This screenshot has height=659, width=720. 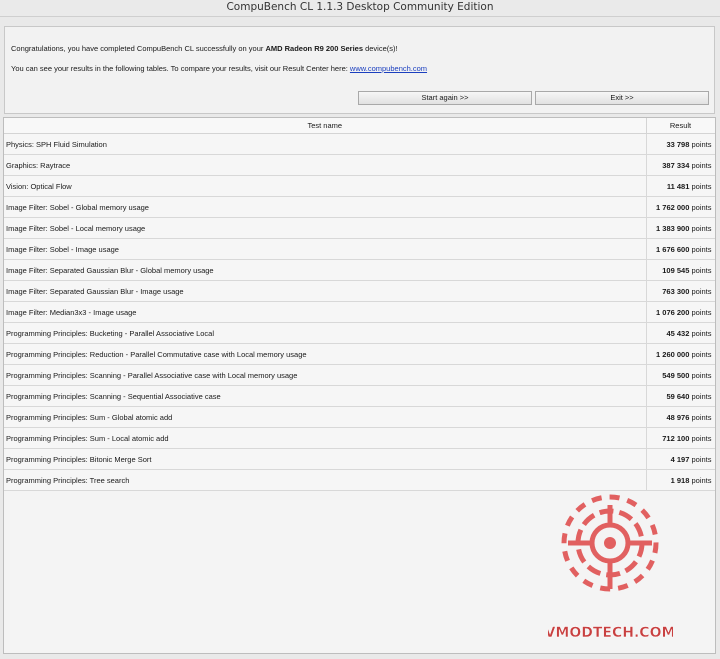 I want to click on result-value: 1 918, so click(x=680, y=480).